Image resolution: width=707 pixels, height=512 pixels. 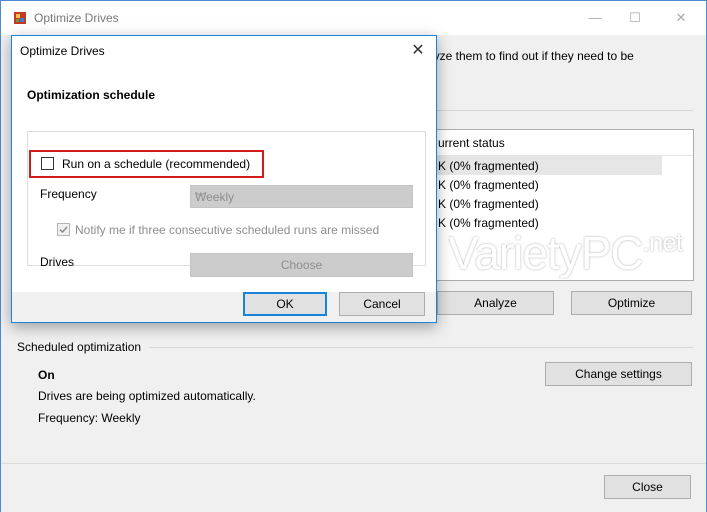 I want to click on scheduled-optimization-heading: Scheduled optimization, so click(x=79, y=347).